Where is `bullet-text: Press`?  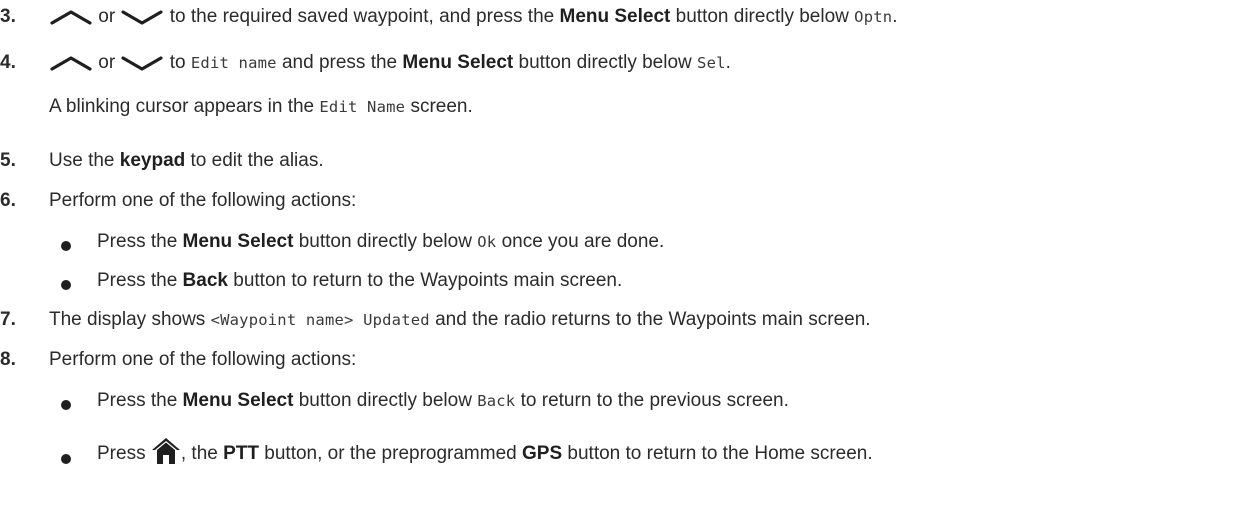 bullet-text: Press is located at coordinates (121, 453).